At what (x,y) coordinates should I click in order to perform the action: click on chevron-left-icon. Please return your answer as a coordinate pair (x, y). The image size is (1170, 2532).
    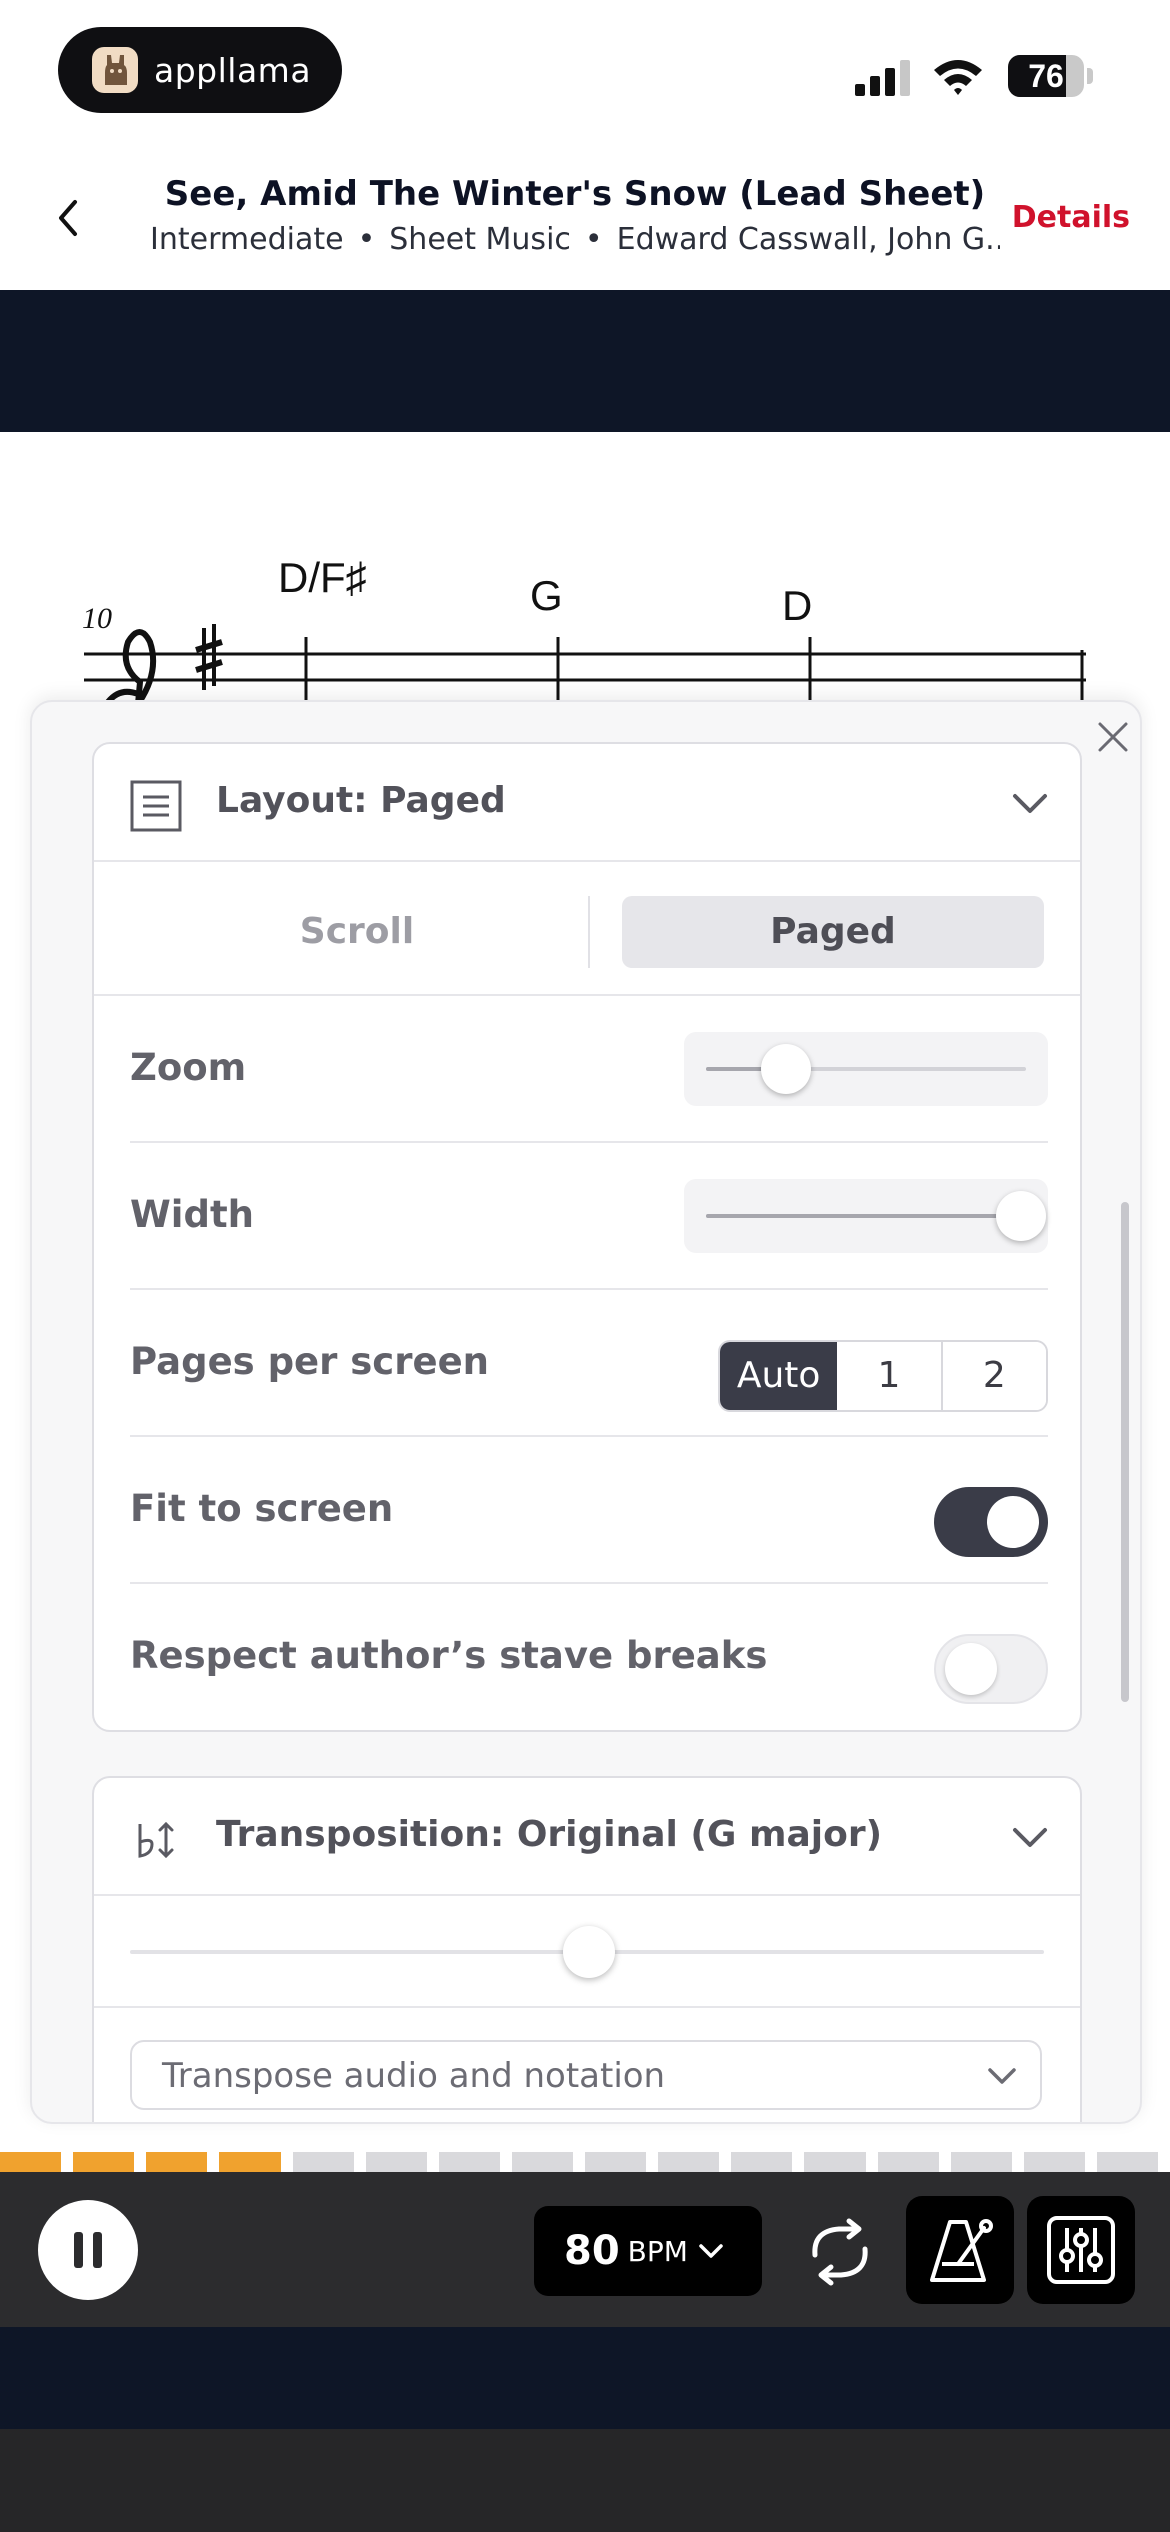
    Looking at the image, I should click on (68, 218).